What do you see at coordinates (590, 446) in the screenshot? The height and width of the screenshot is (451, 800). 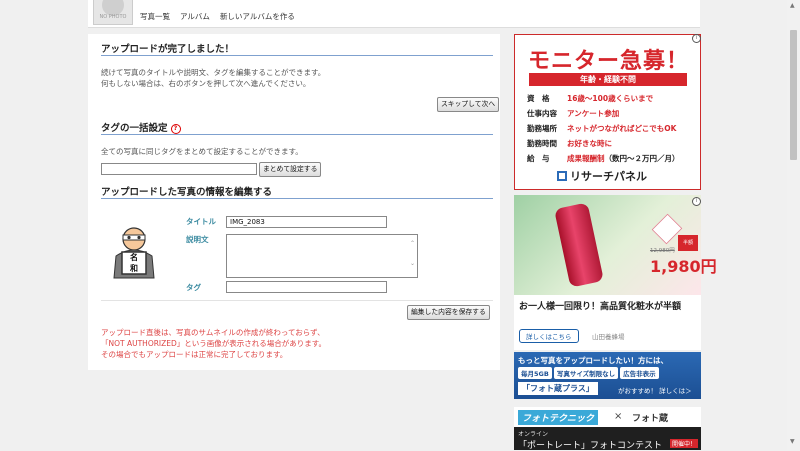 I see `contest-title: 「ポートレート」フォトコンテスト` at bounding box center [590, 446].